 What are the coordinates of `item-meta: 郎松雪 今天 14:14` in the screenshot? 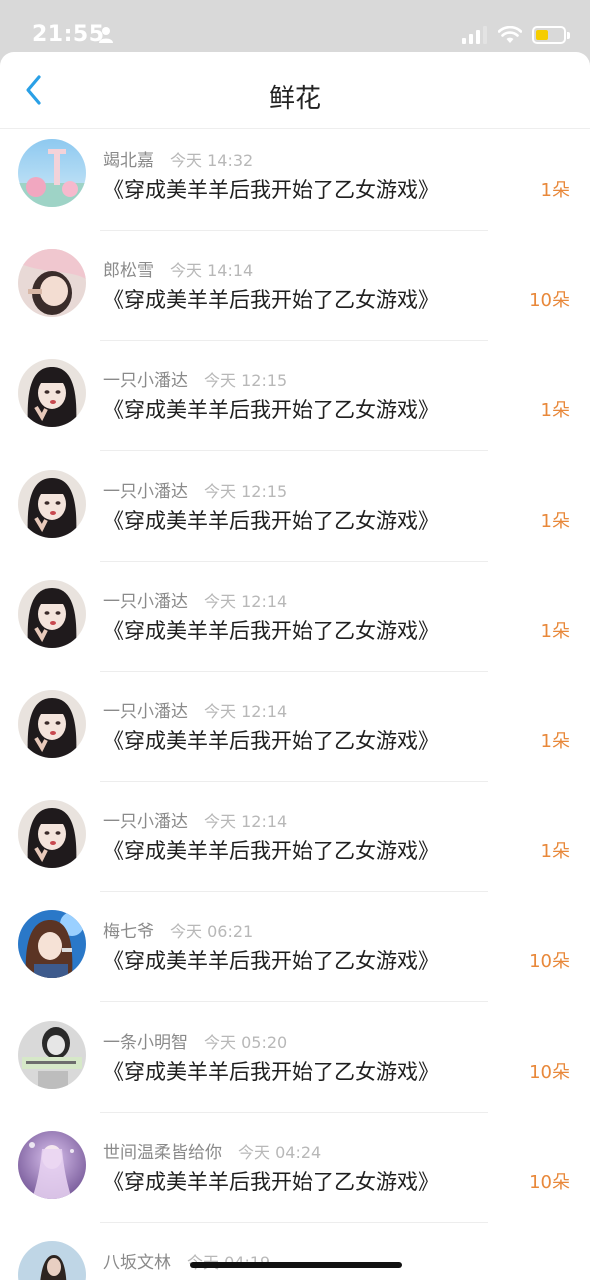 It's located at (178, 268).